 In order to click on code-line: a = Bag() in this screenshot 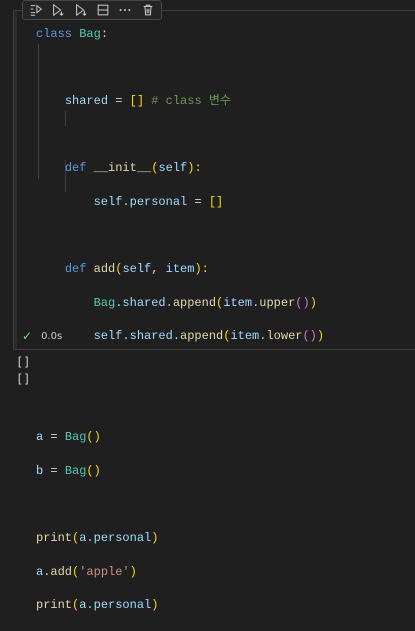, I will do `click(68, 437)`.